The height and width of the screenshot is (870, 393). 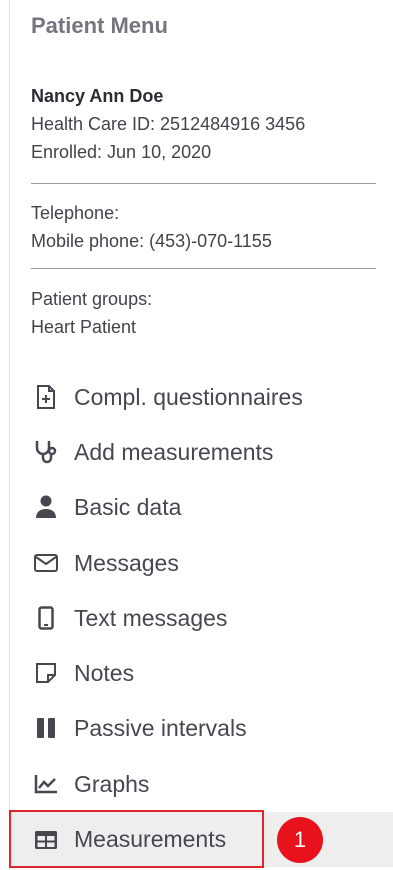 What do you see at coordinates (46, 452) in the screenshot?
I see `stethoscope-icon` at bounding box center [46, 452].